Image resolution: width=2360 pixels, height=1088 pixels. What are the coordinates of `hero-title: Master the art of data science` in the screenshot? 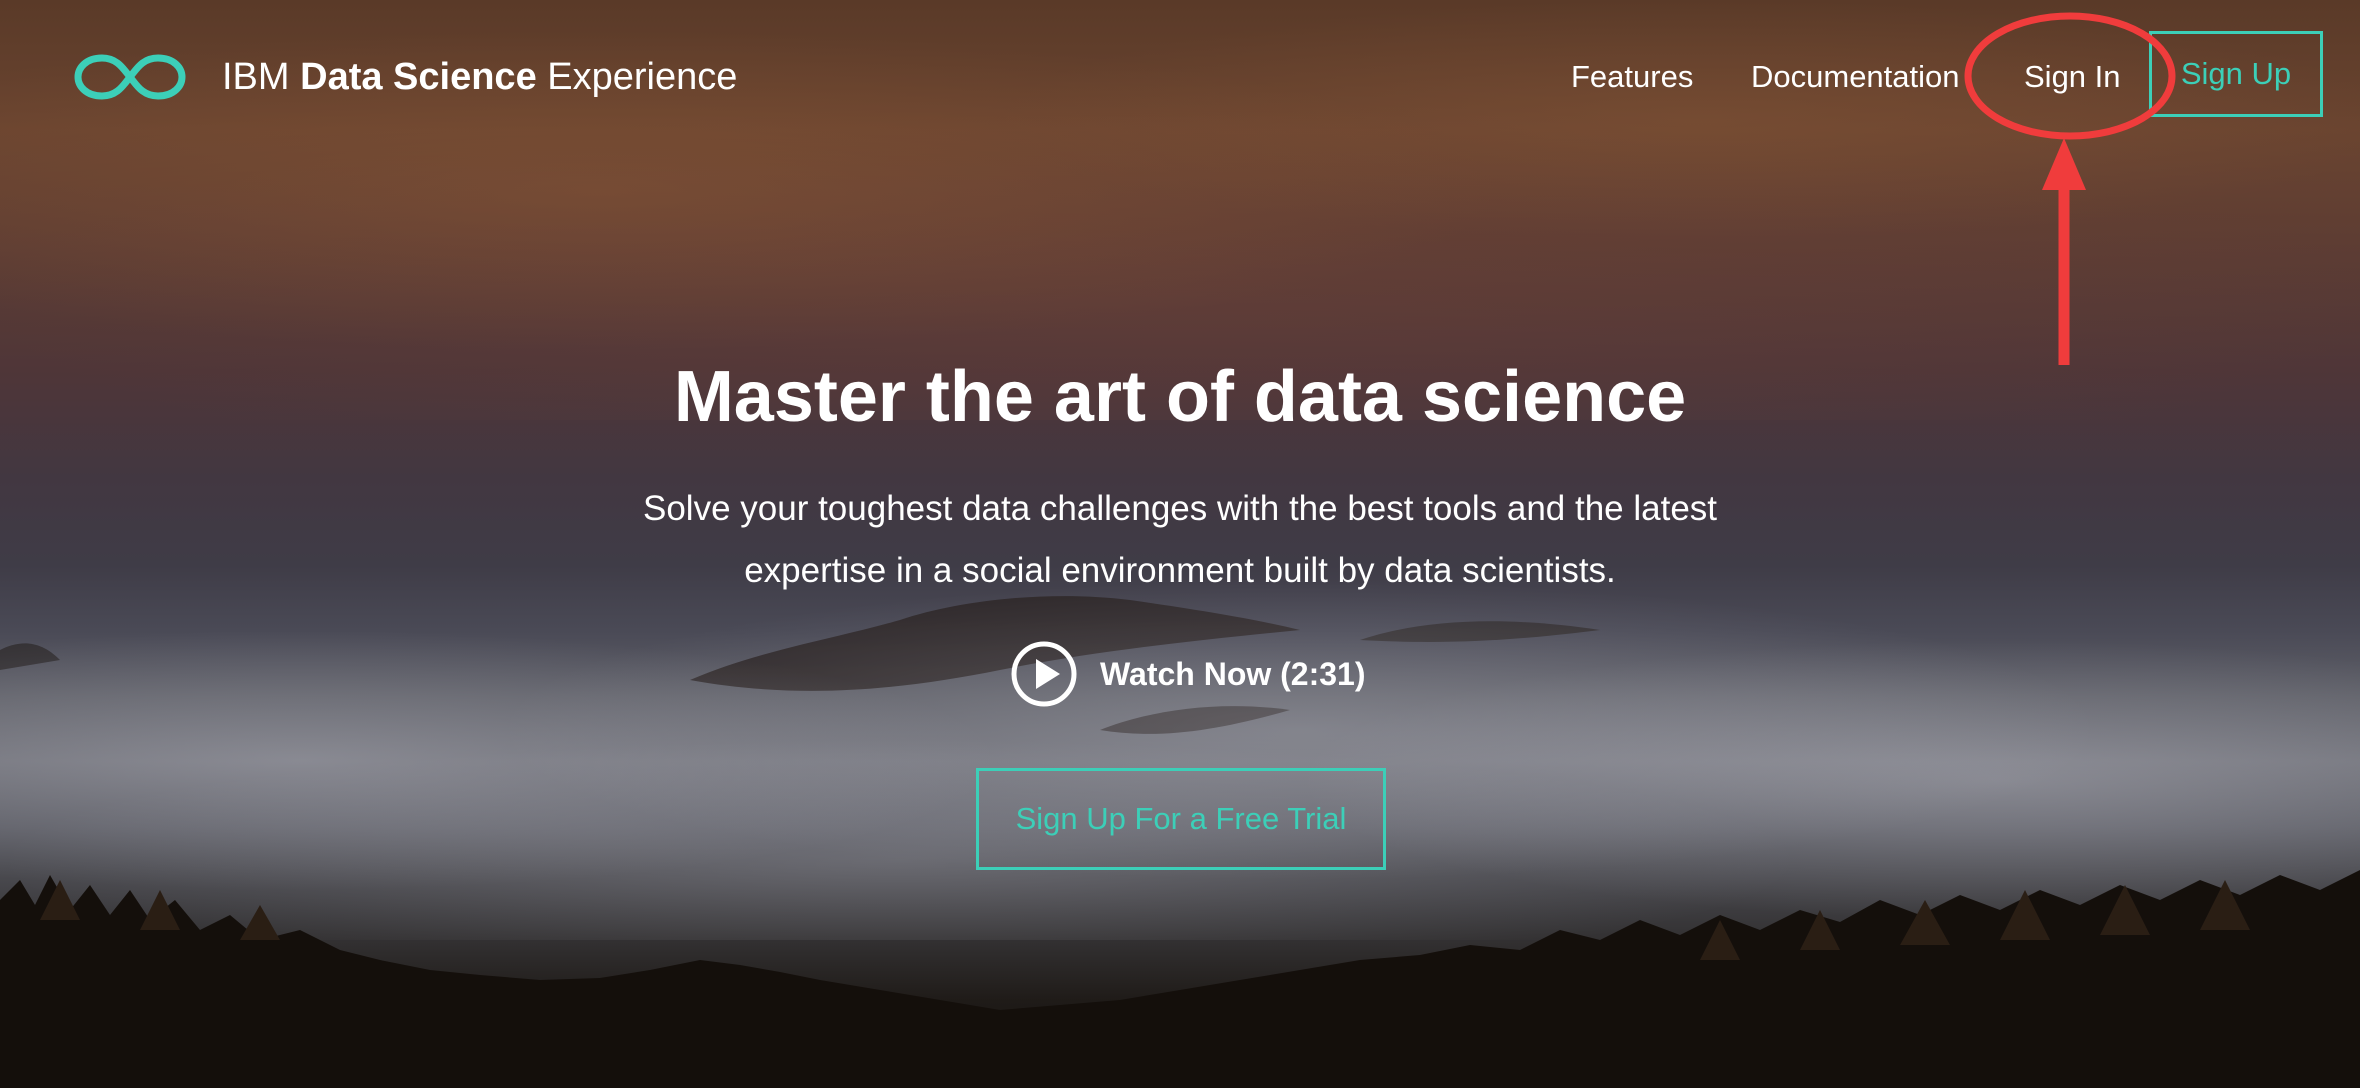 It's located at (1180, 397).